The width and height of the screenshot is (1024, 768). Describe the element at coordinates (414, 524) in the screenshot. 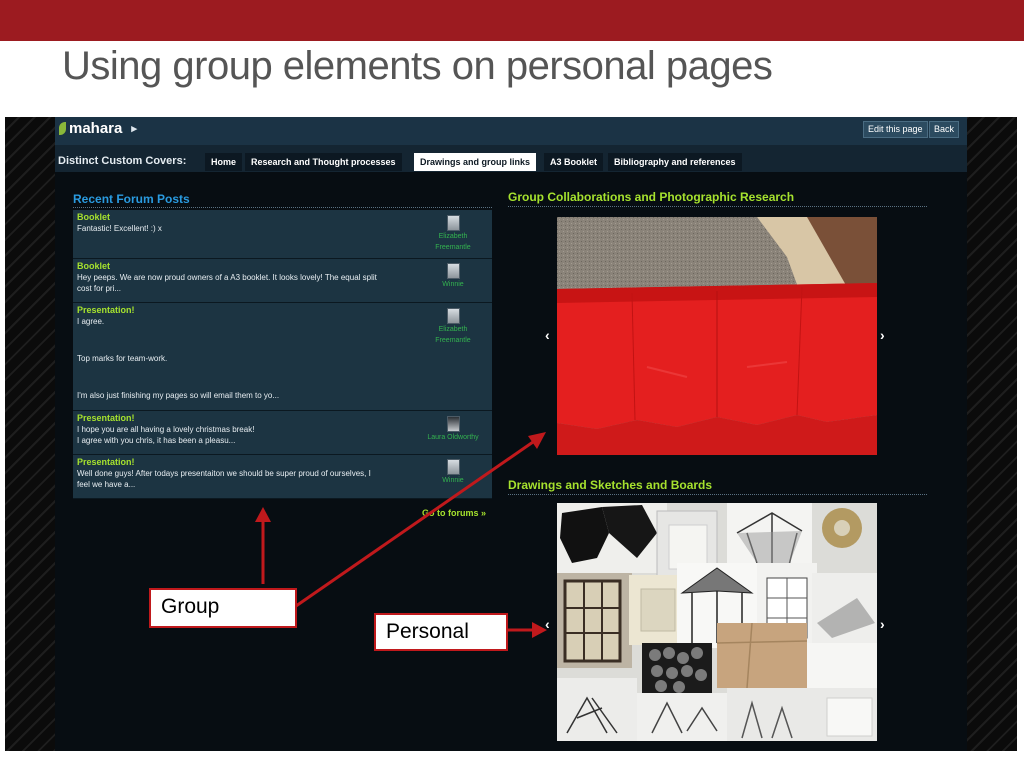

I see `group-diagonal-arrow-shaft` at that location.